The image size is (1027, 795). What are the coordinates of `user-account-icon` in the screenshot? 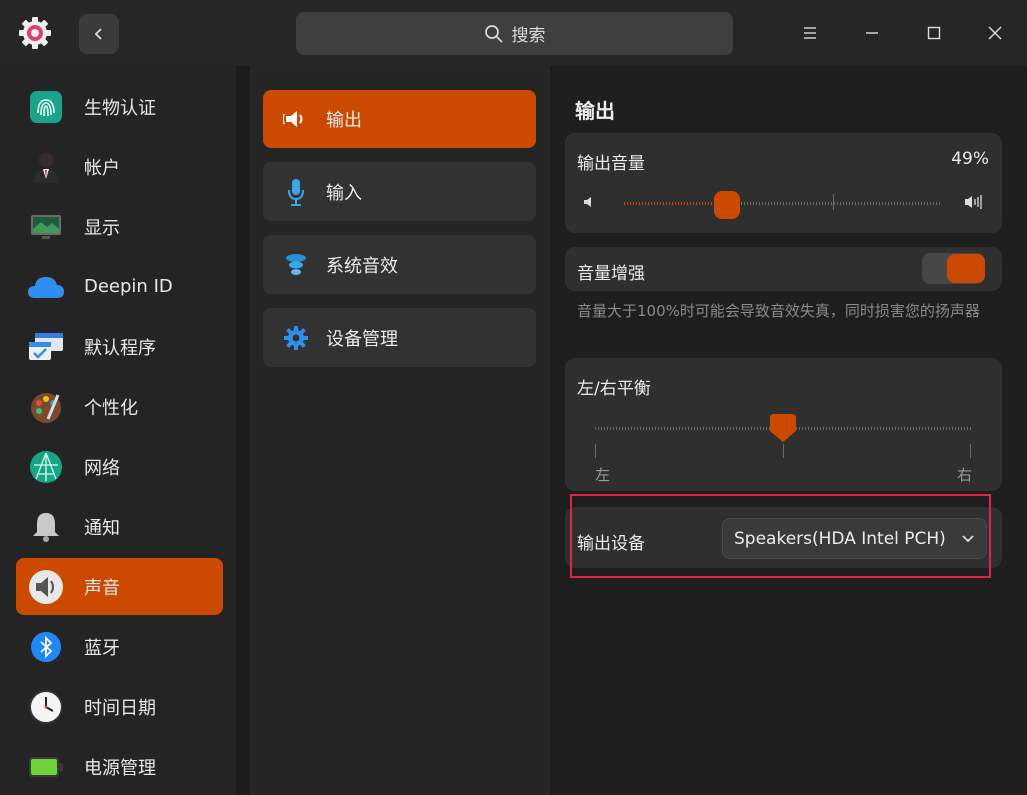 It's located at (46, 167).